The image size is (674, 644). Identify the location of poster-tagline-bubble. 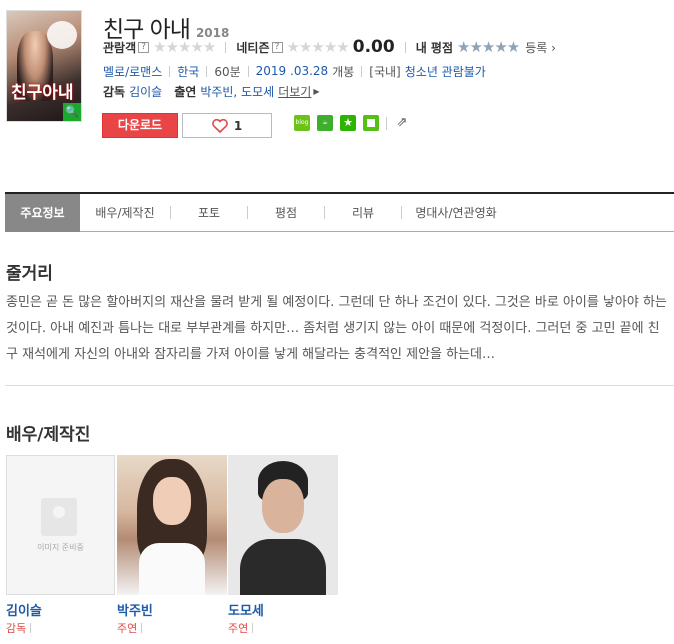
(62, 35).